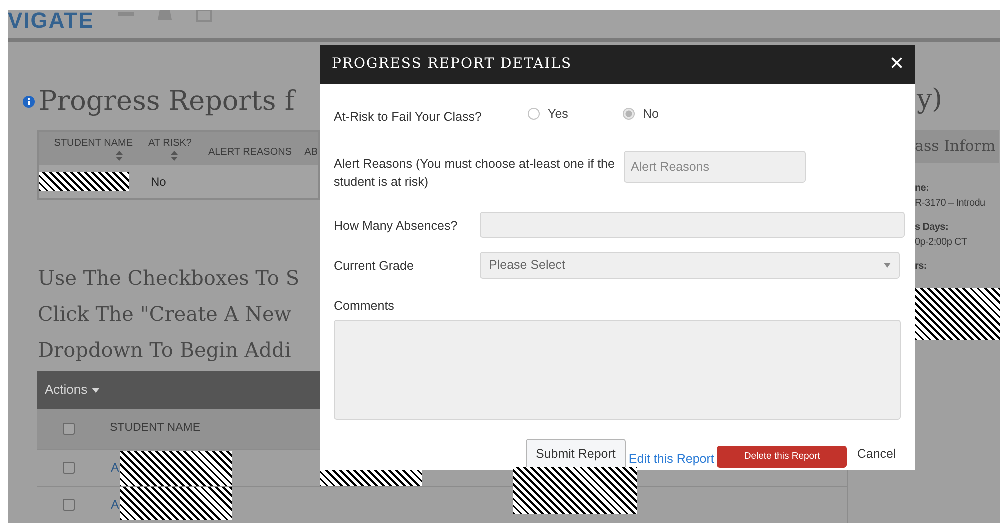 This screenshot has height=523, width=1000. I want to click on logo: VIGATE, so click(51, 21).